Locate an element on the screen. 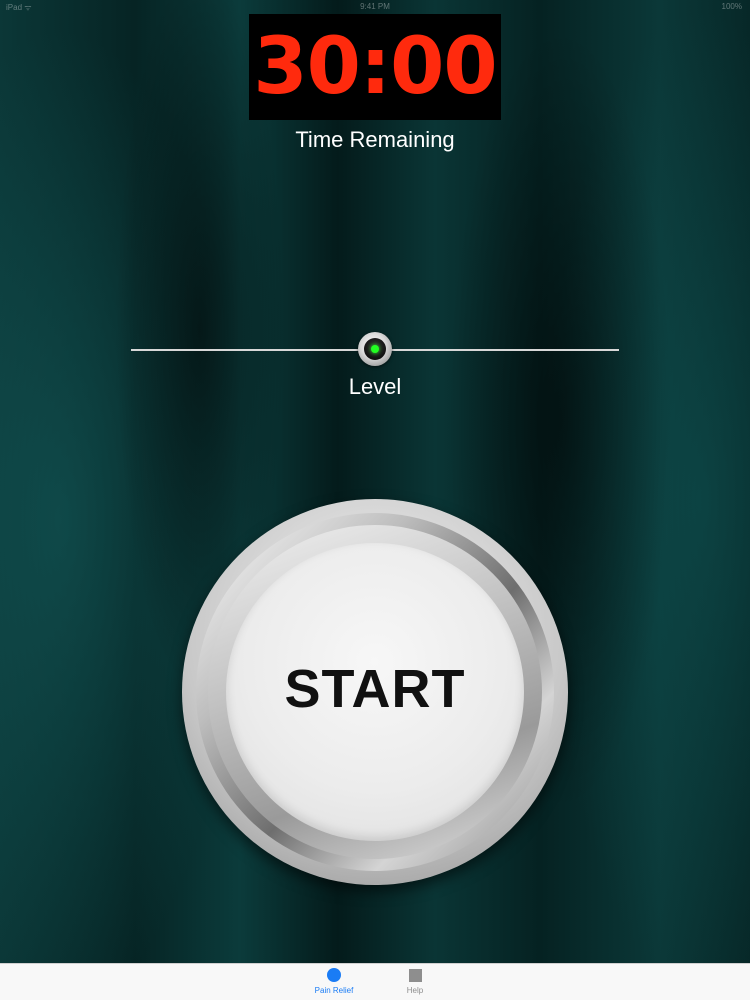 The image size is (750, 1000). tab-help: Help is located at coordinates (415, 981).